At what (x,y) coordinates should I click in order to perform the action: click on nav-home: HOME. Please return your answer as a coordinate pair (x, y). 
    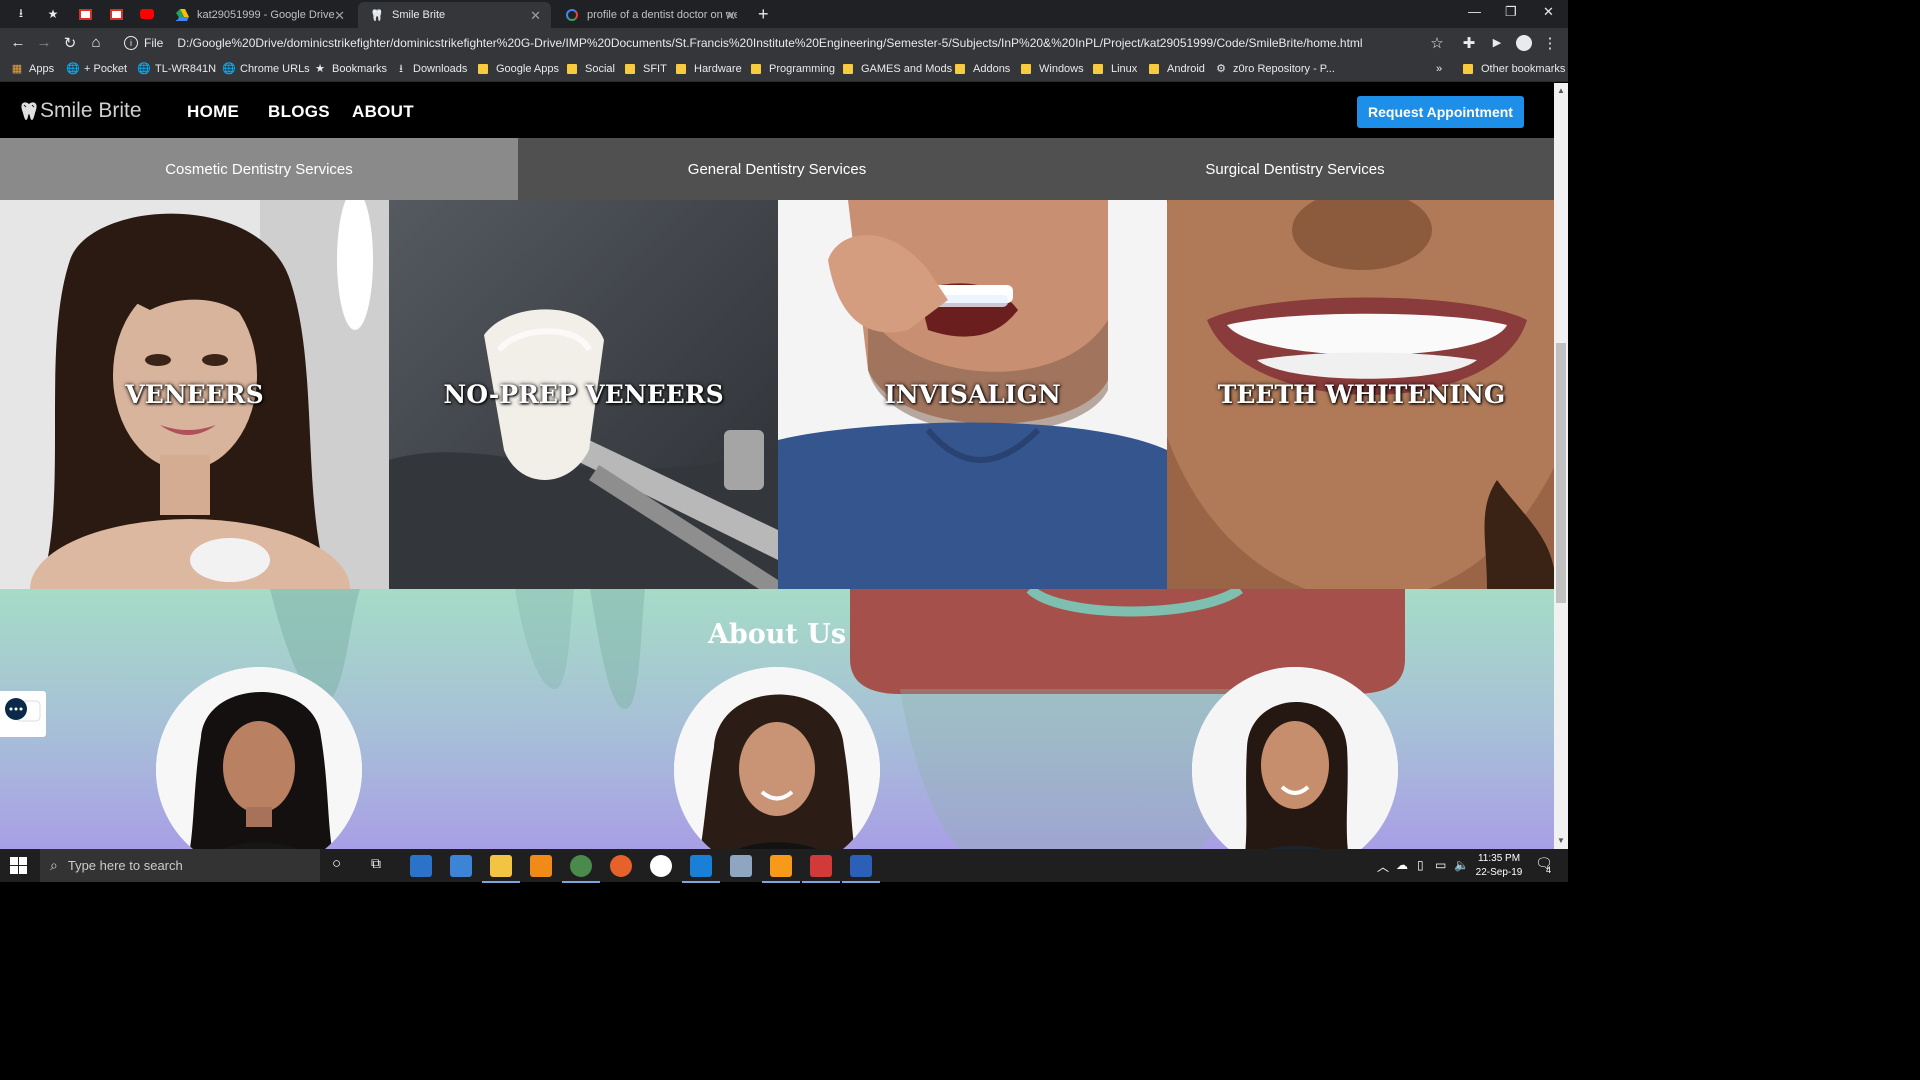
    Looking at the image, I should click on (213, 112).